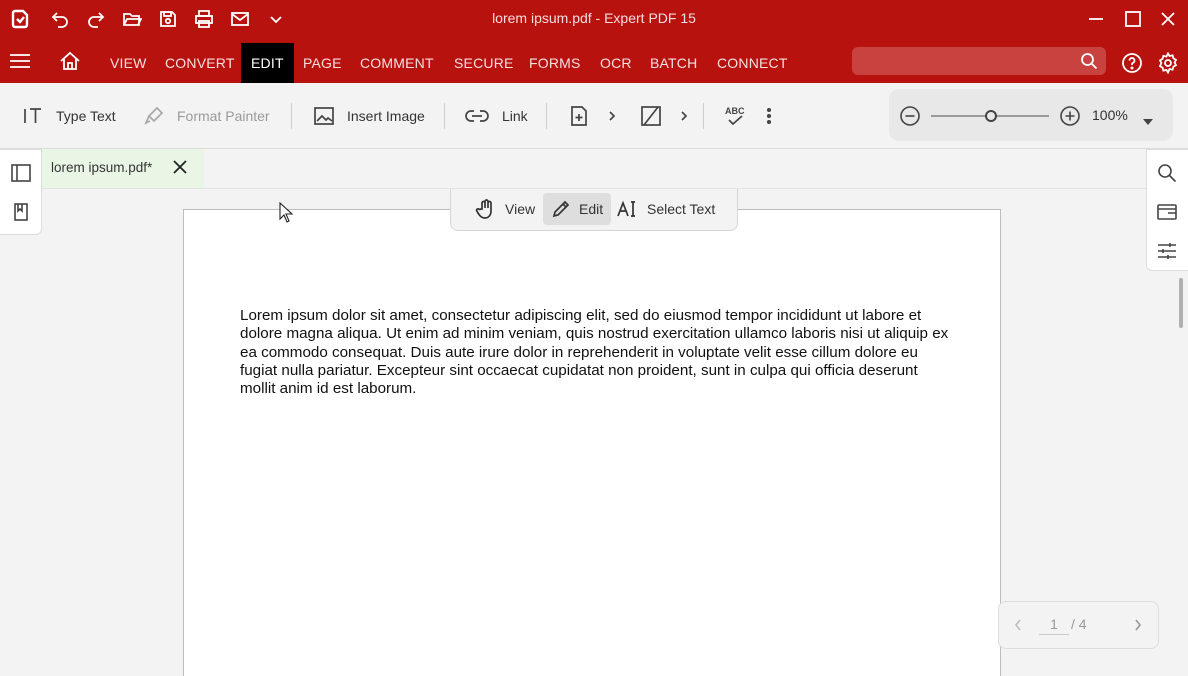  Describe the element at coordinates (267, 63) in the screenshot. I see `tab-edit: EDIT` at that location.